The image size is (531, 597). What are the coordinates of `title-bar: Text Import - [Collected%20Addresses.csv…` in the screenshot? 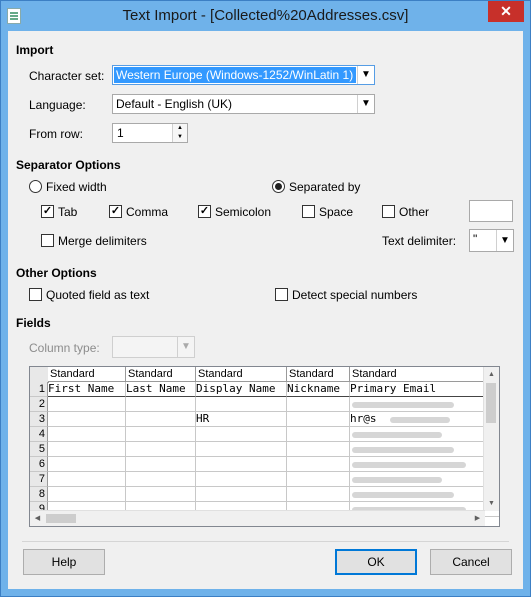 It's located at (265, 16).